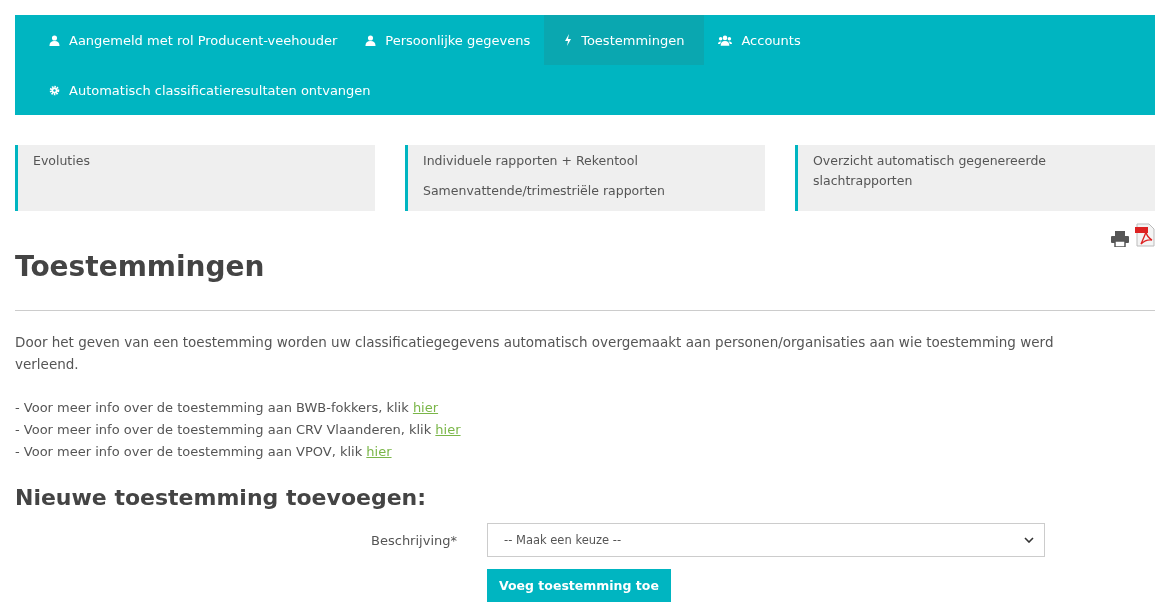 This screenshot has width=1165, height=611. Describe the element at coordinates (766, 540) in the screenshot. I see `description-select: -- Maak een keuze --` at that location.